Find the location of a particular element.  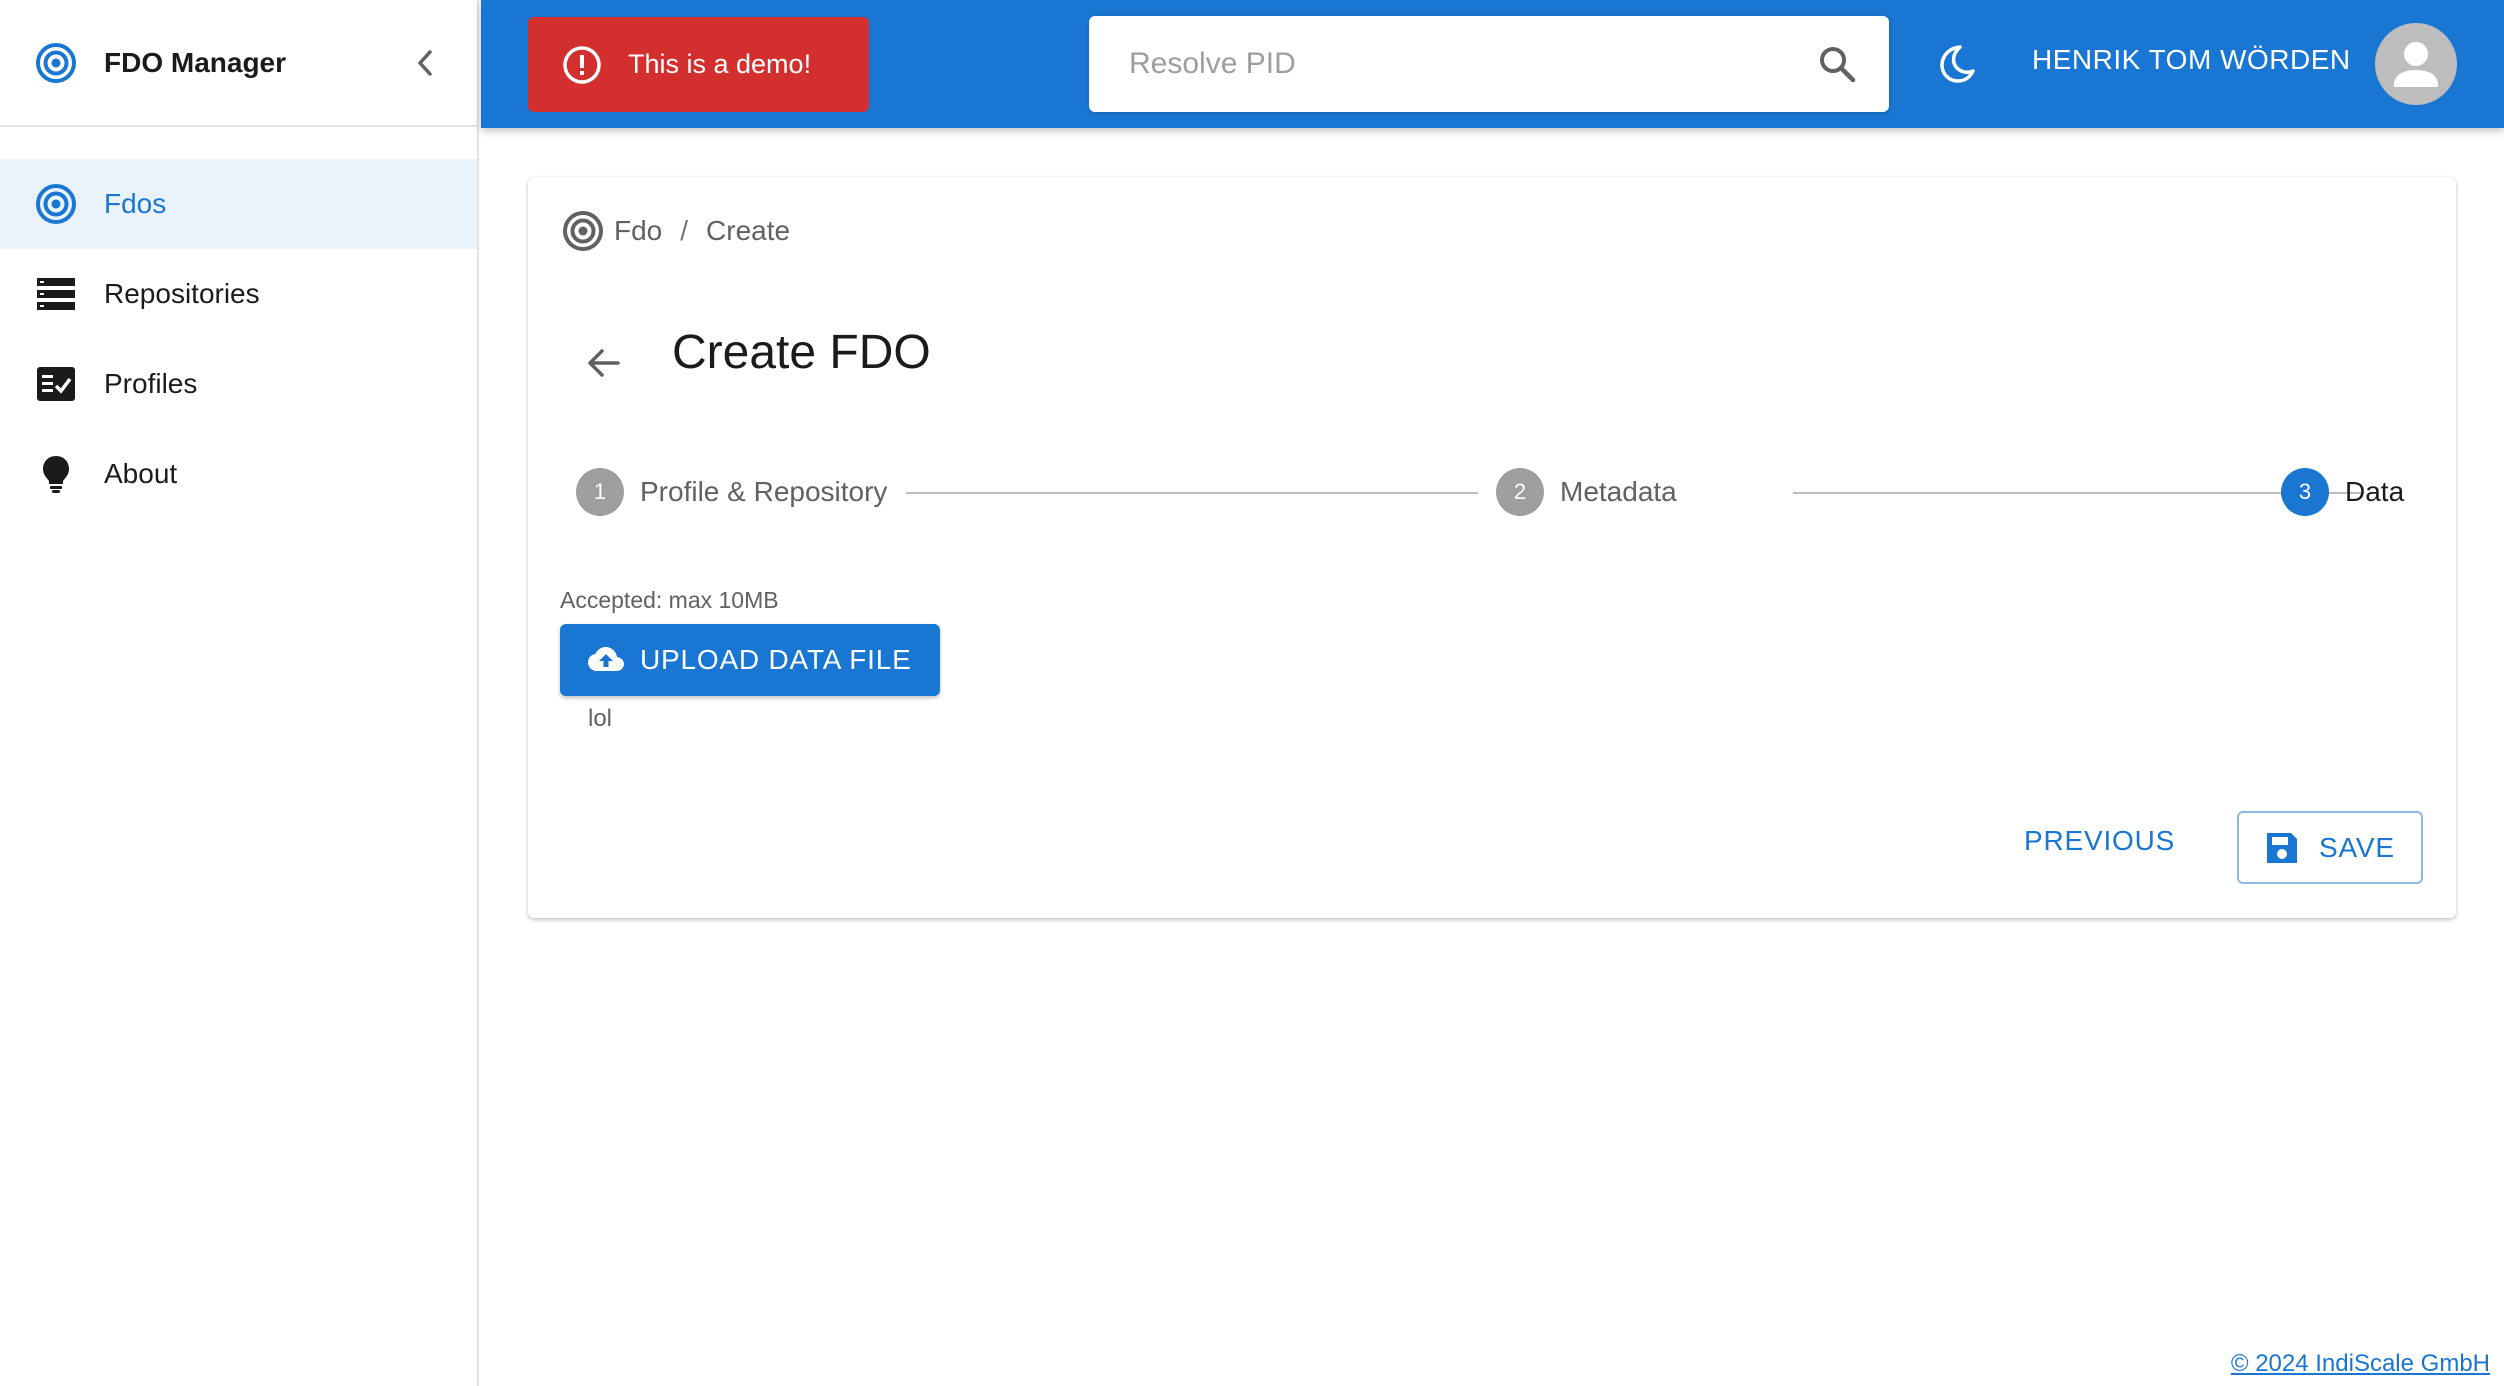

chevron-left-icon is located at coordinates (425, 63).